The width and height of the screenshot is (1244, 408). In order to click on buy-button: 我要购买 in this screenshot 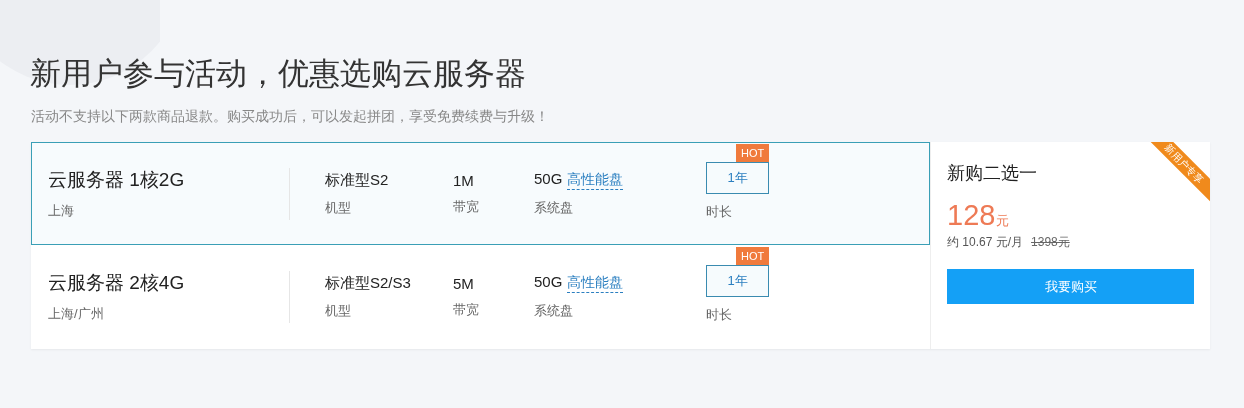, I will do `click(1070, 286)`.